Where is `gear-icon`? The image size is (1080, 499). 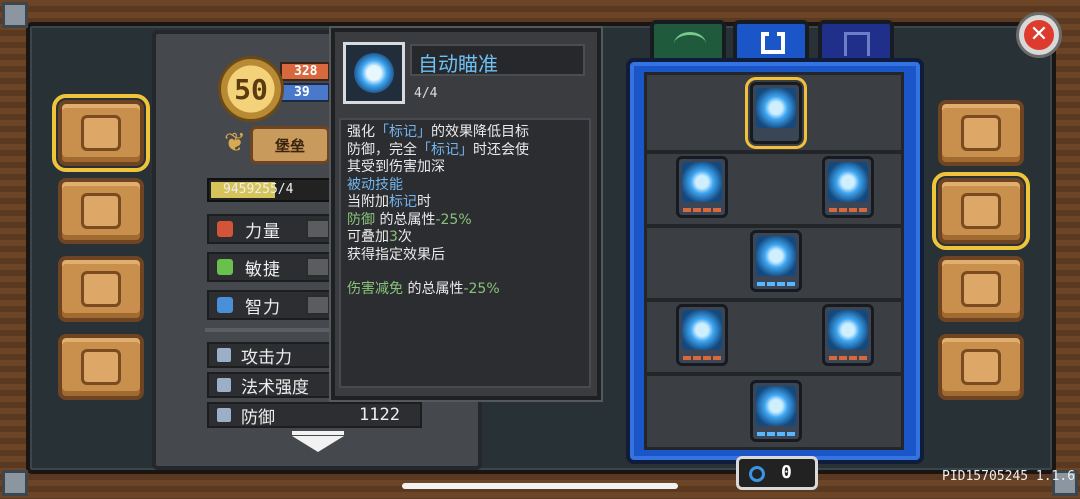
gear-icon is located at coordinates (981, 367).